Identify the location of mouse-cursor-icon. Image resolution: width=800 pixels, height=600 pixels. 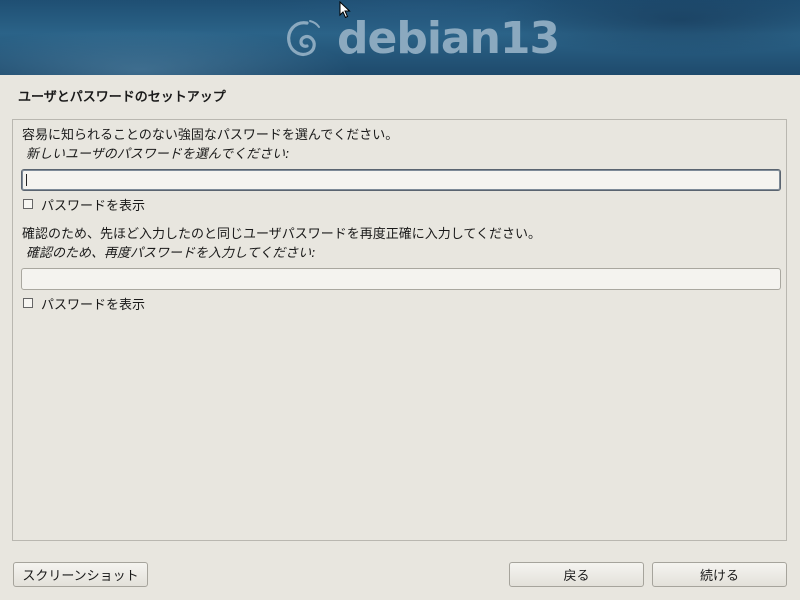
(345, 10).